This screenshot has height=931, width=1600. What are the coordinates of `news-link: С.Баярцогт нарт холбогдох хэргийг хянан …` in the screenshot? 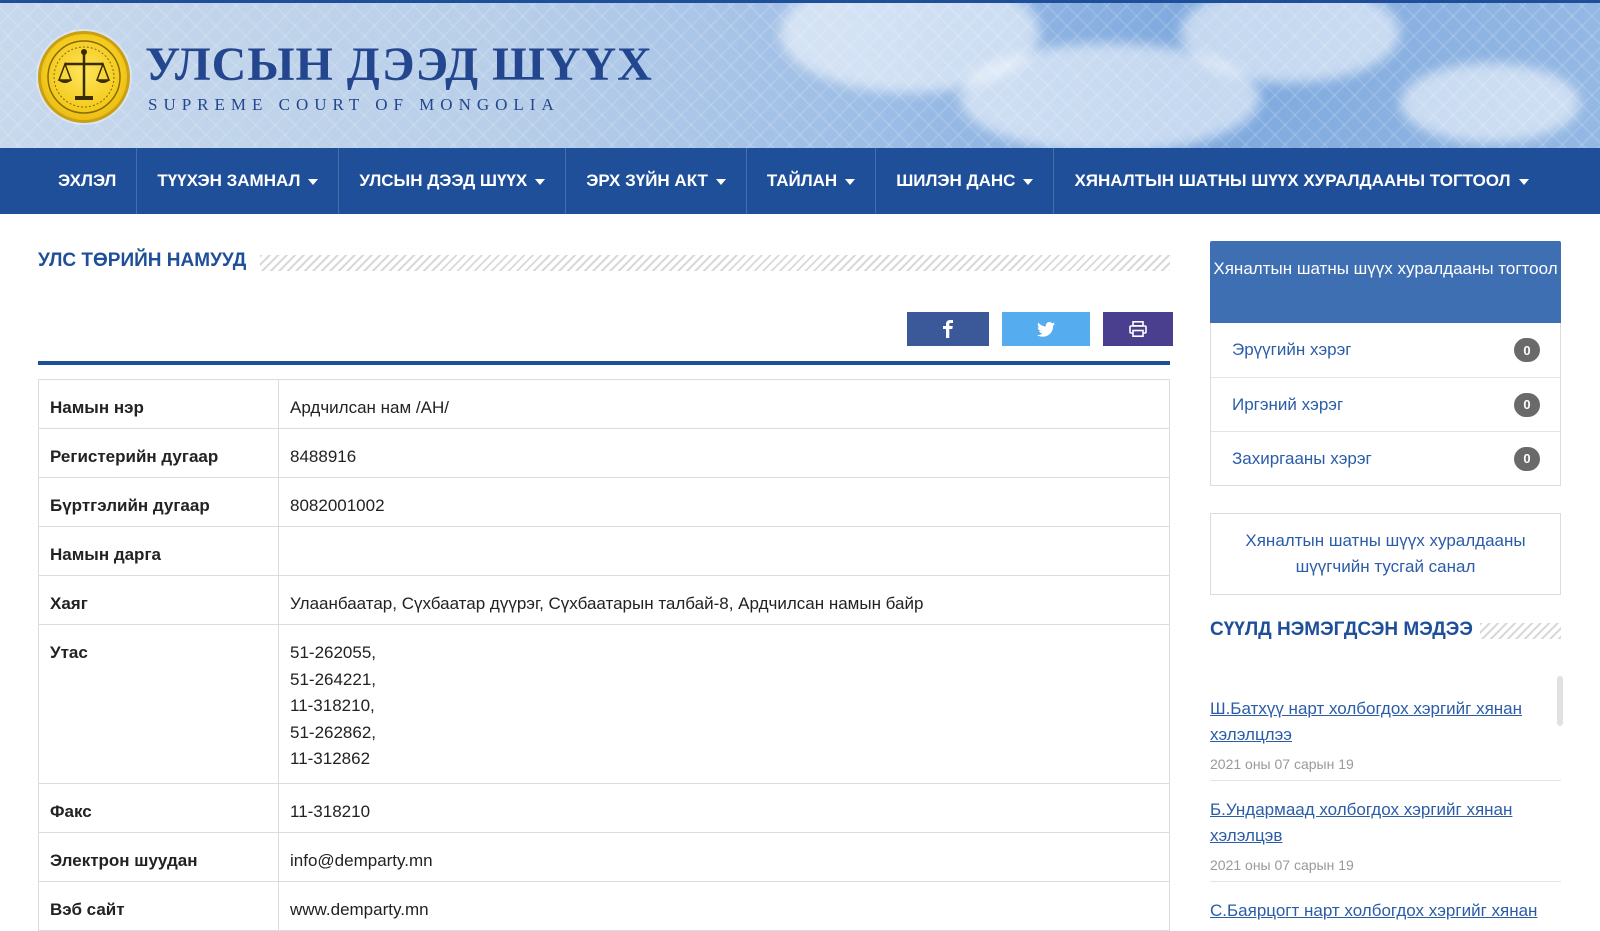 It's located at (1373, 916).